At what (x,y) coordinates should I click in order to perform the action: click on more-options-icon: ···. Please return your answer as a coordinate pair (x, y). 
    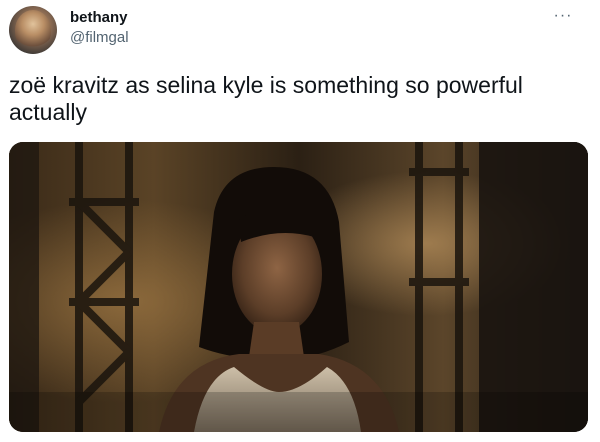
    Looking at the image, I should click on (563, 16).